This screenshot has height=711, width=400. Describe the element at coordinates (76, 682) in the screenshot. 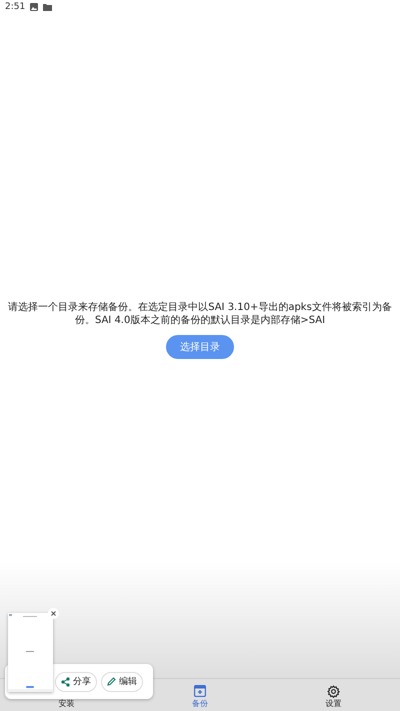

I see `share-button: 分享` at that location.